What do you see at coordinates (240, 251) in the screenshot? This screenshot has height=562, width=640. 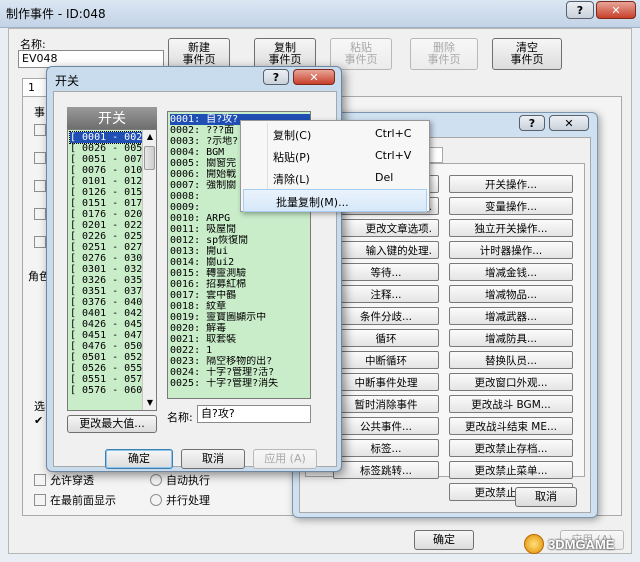 I see `switch-item: 0013: 開ui` at bounding box center [240, 251].